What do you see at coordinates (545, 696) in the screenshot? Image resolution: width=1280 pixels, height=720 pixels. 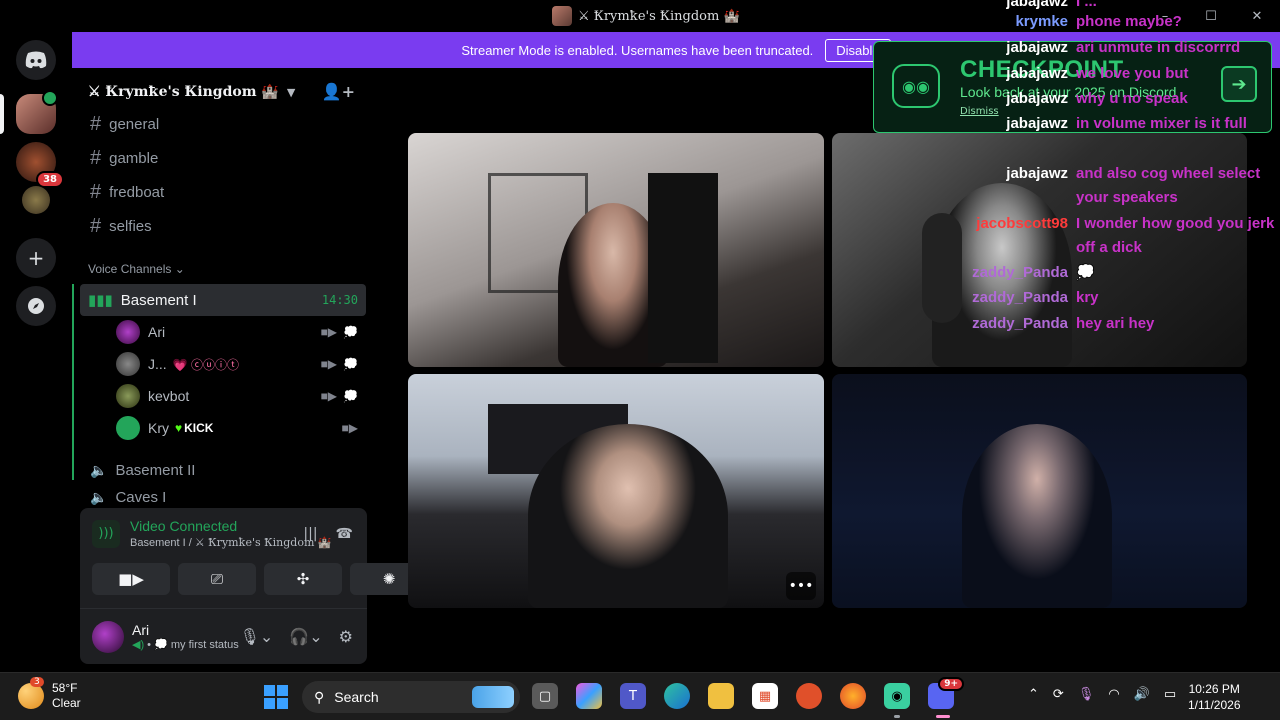 I see `task-view-icon: ▢` at bounding box center [545, 696].